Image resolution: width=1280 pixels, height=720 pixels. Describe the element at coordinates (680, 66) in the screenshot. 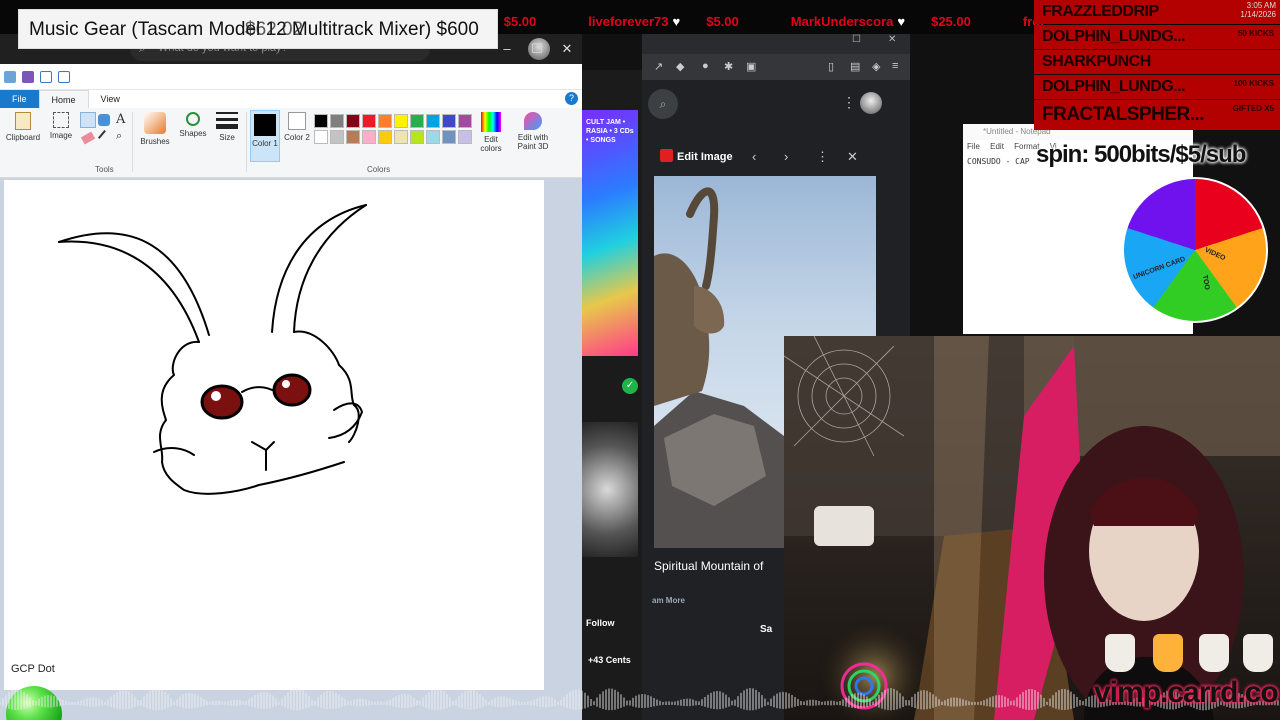

I see `brave-shield-icon: ◆` at that location.